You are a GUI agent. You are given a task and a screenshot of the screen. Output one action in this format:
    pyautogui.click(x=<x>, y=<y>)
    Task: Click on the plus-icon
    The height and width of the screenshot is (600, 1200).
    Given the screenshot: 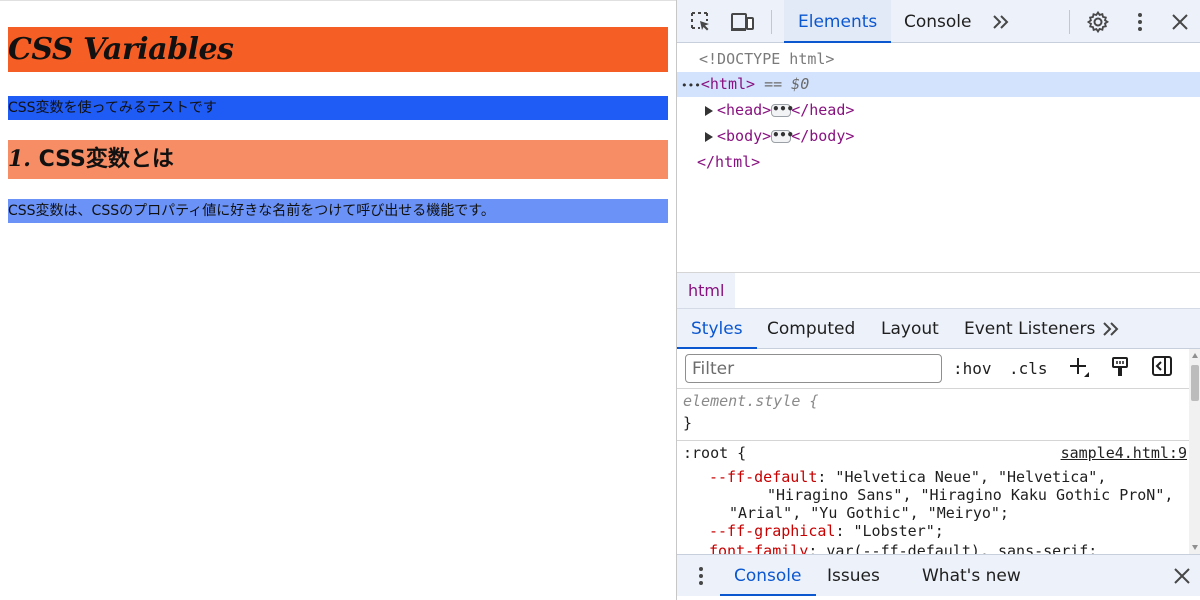 What is the action you would take?
    pyautogui.click(x=1079, y=367)
    